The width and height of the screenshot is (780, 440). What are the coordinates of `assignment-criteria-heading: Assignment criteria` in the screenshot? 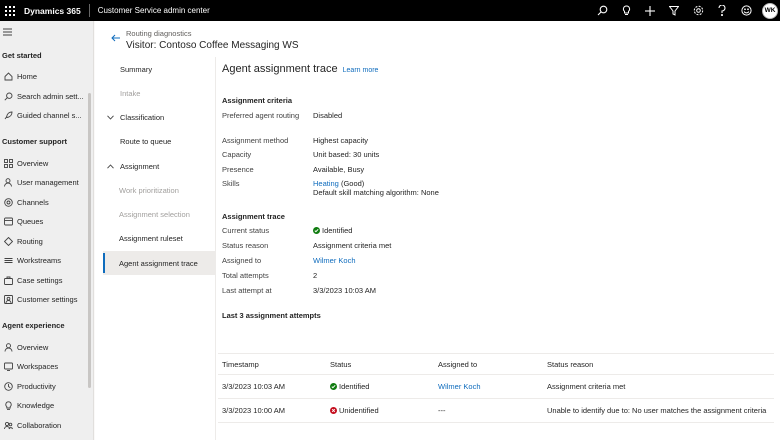 It's located at (257, 100).